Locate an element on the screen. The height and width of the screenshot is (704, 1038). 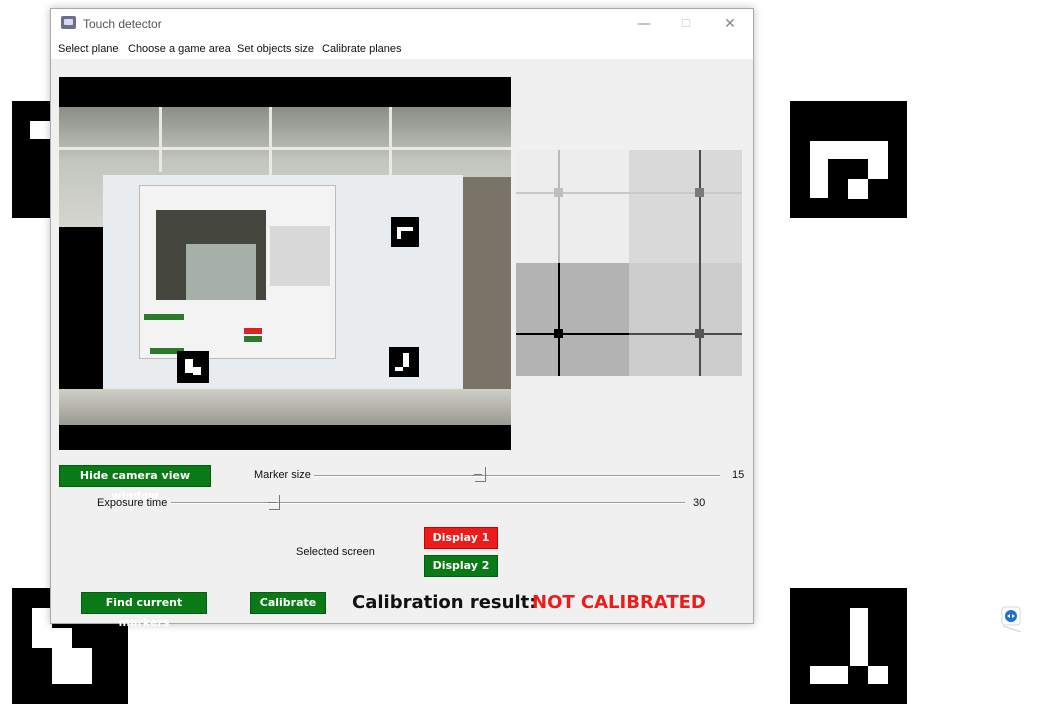
display-2-button: Display 2 is located at coordinates (461, 566).